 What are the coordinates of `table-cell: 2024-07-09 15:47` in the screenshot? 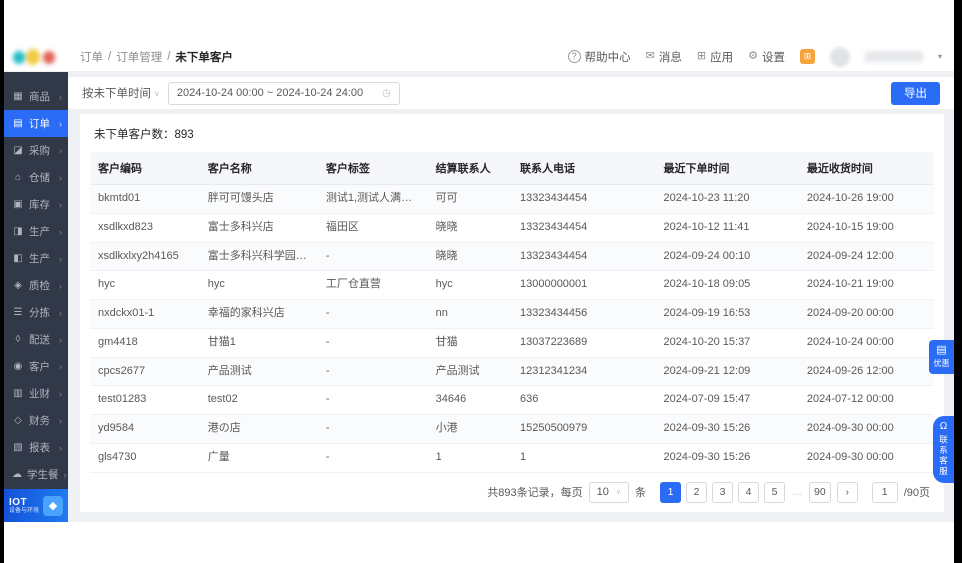 It's located at (727, 400).